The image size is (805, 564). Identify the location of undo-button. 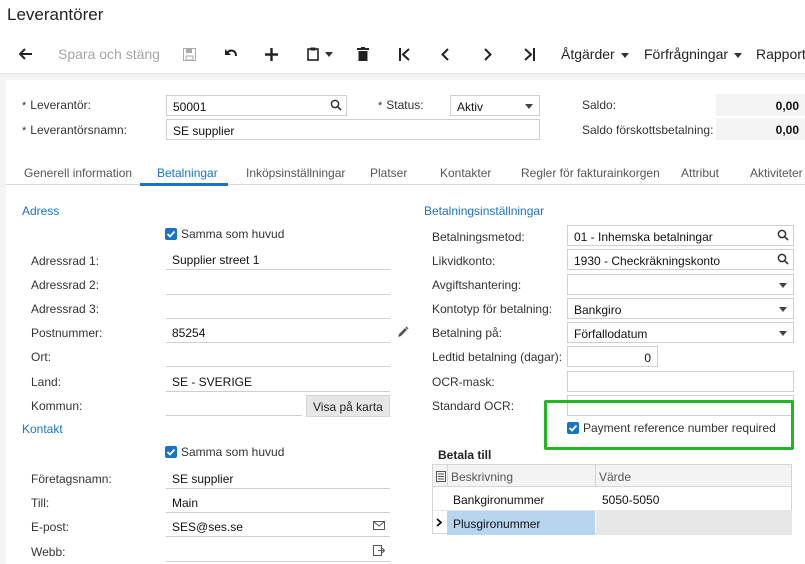
(231, 54).